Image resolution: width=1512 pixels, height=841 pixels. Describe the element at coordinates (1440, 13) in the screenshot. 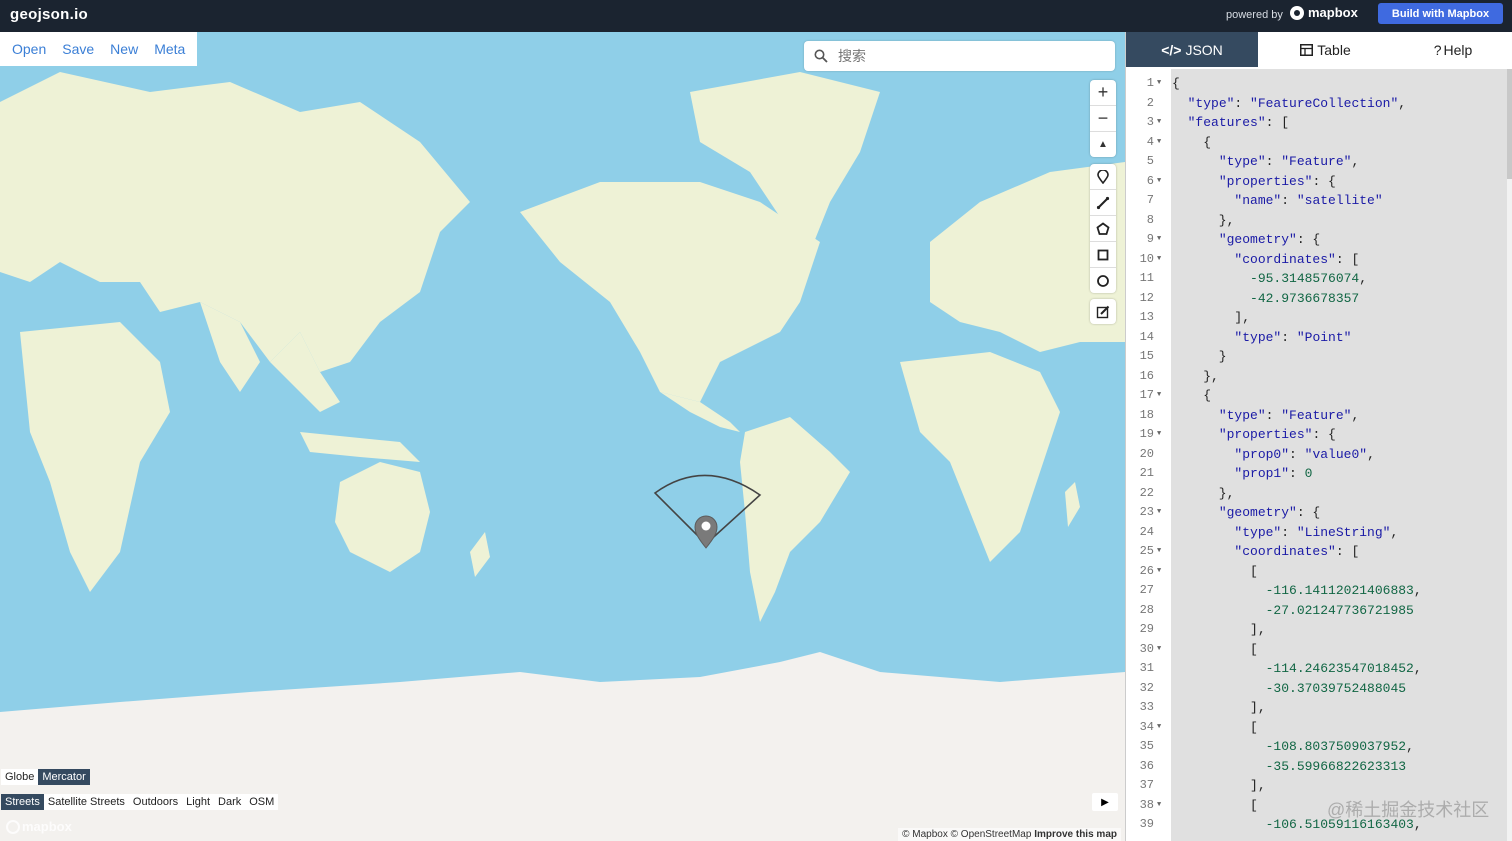

I see `build-with-mapbox-button: Build with Mapbox` at that location.